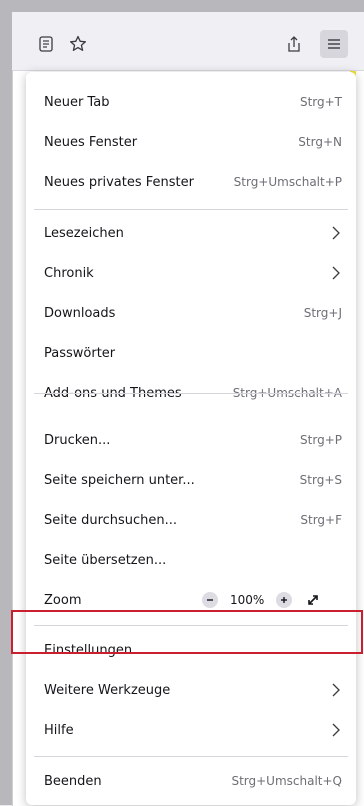 This screenshot has height=806, width=364. What do you see at coordinates (322, 313) in the screenshot?
I see `menu-item-shortcut: Strg+J` at bounding box center [322, 313].